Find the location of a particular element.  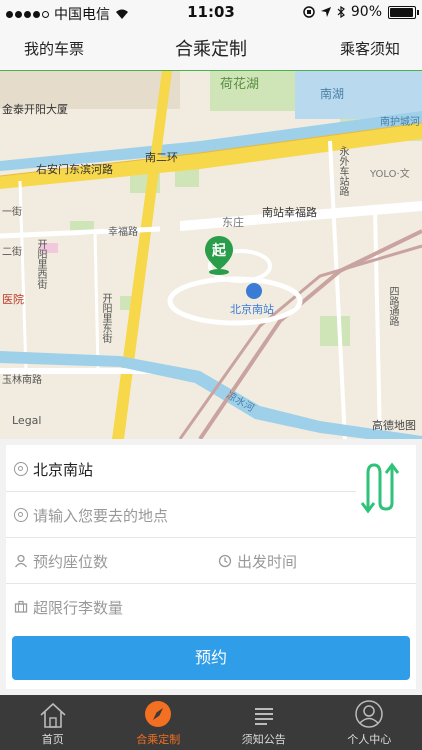

map-label: 开阳里东街 is located at coordinates (105, 318).